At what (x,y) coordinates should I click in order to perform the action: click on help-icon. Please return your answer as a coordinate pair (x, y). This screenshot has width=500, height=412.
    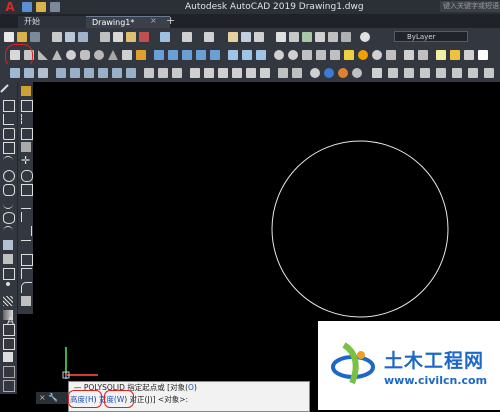
    Looking at the image, I should click on (365, 37).